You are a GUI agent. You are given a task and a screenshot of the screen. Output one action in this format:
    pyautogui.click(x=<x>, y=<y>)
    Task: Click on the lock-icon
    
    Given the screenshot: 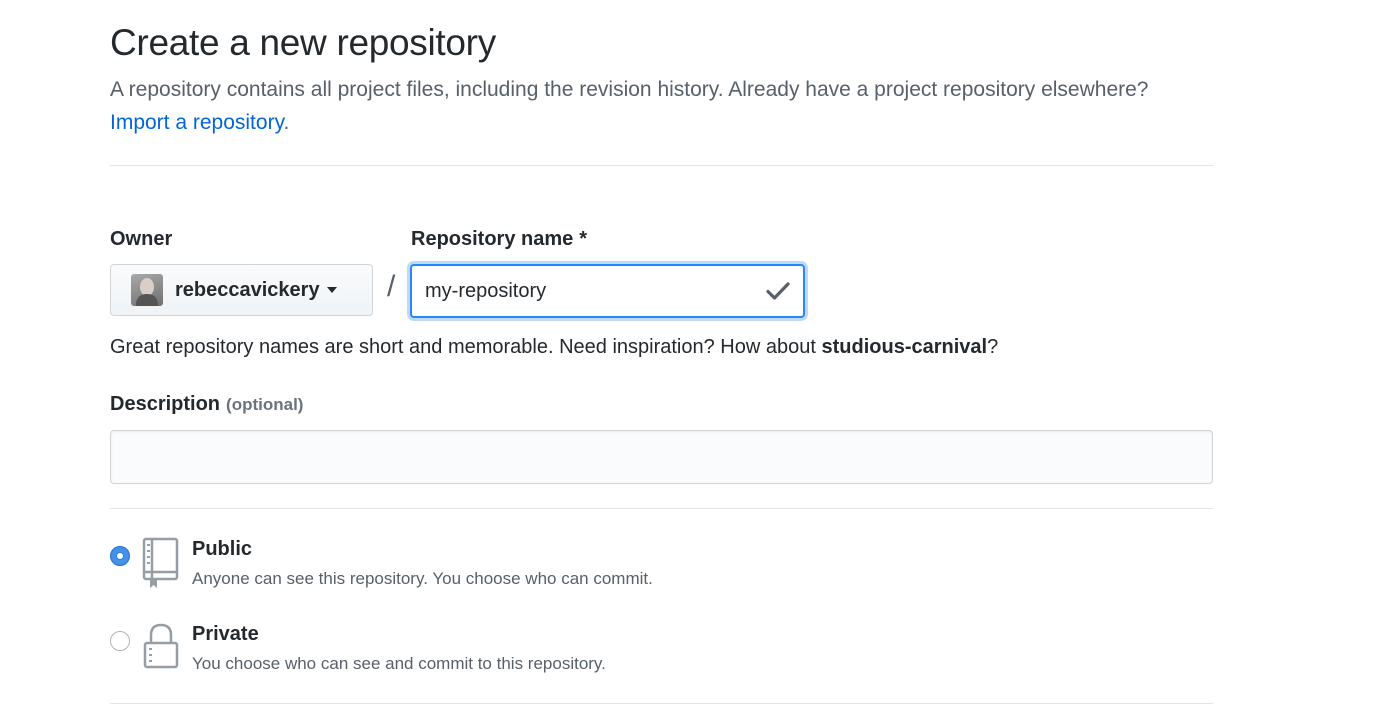 What is the action you would take?
    pyautogui.click(x=161, y=646)
    